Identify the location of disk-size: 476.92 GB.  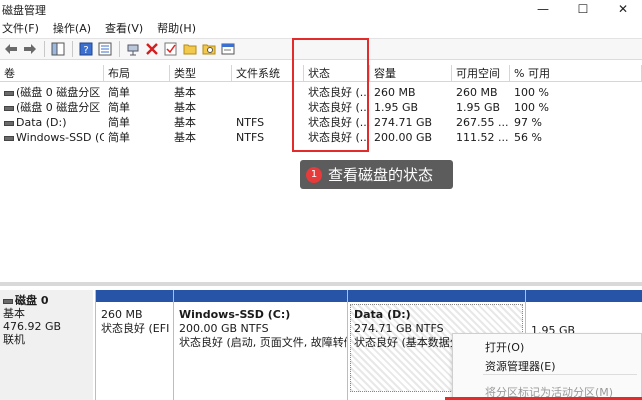
(32, 326).